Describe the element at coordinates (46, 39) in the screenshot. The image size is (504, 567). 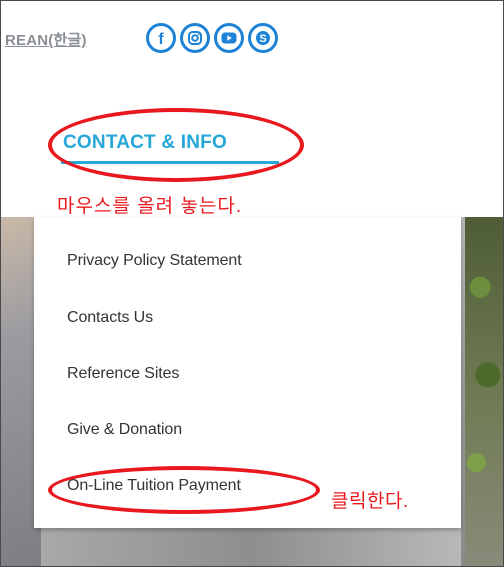
I see `language-link-korean: REAN(한글)` at that location.